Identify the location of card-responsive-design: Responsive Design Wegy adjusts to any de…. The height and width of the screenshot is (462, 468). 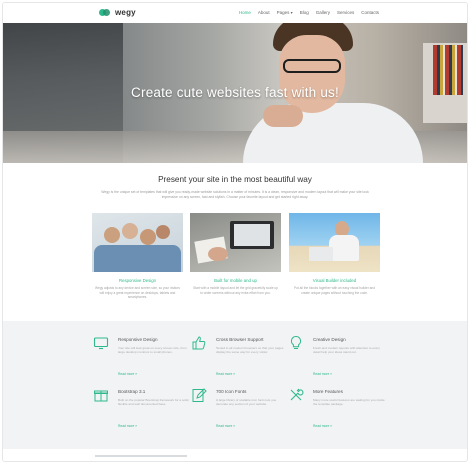
(137, 256).